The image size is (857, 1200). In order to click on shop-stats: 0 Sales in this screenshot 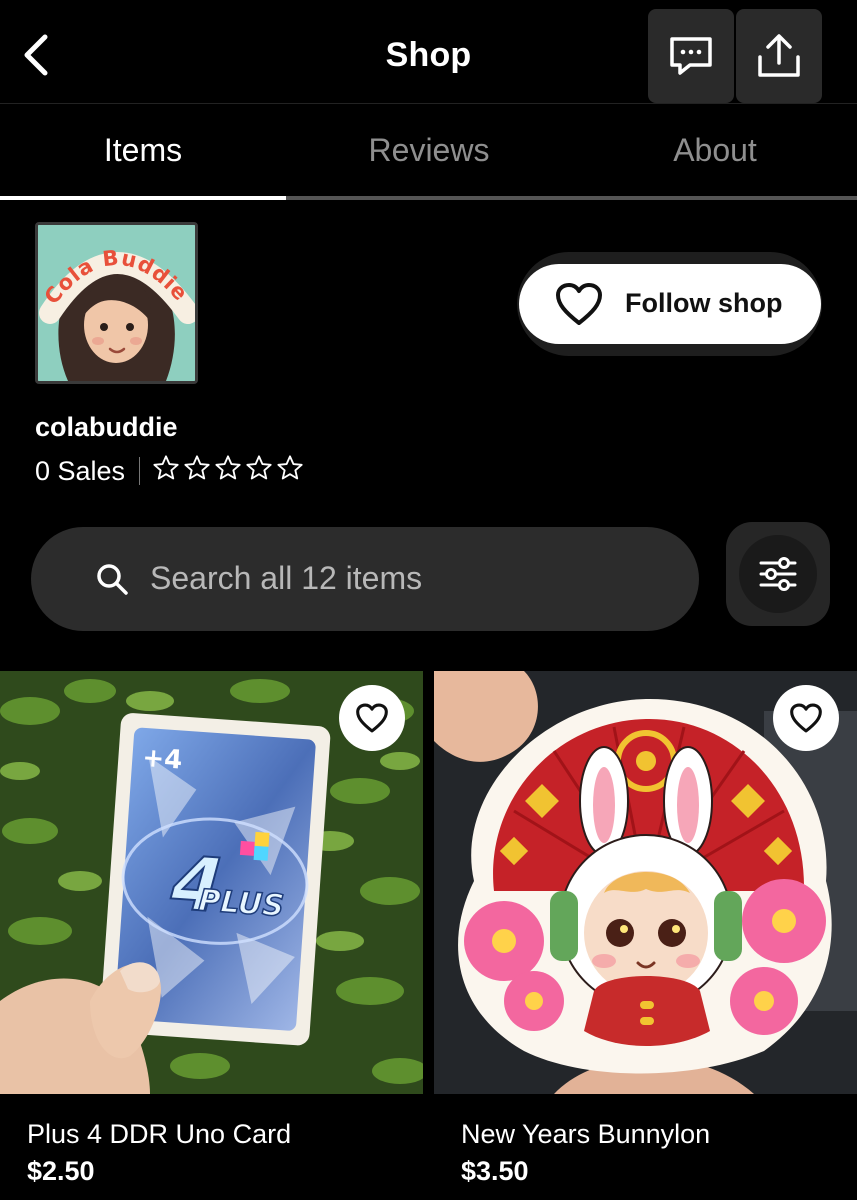, I will do `click(171, 471)`.